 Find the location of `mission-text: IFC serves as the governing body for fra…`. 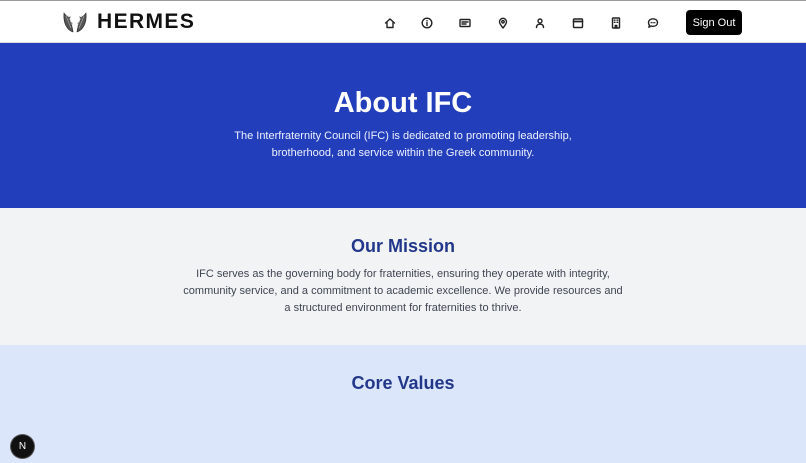

mission-text: IFC serves as the governing body for fra… is located at coordinates (403, 291).